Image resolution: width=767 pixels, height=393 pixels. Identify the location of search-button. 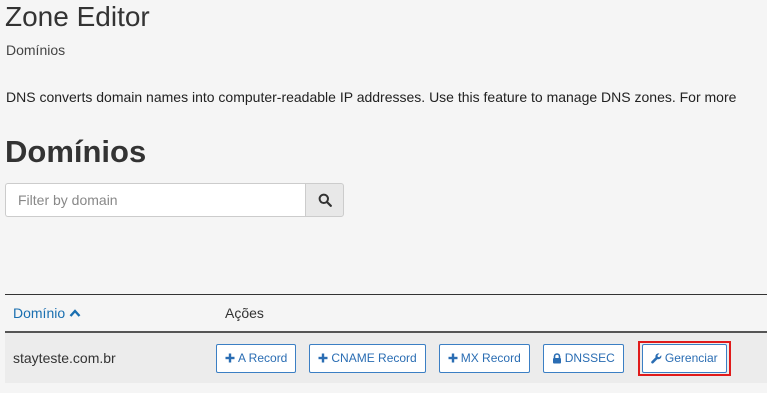
(324, 200).